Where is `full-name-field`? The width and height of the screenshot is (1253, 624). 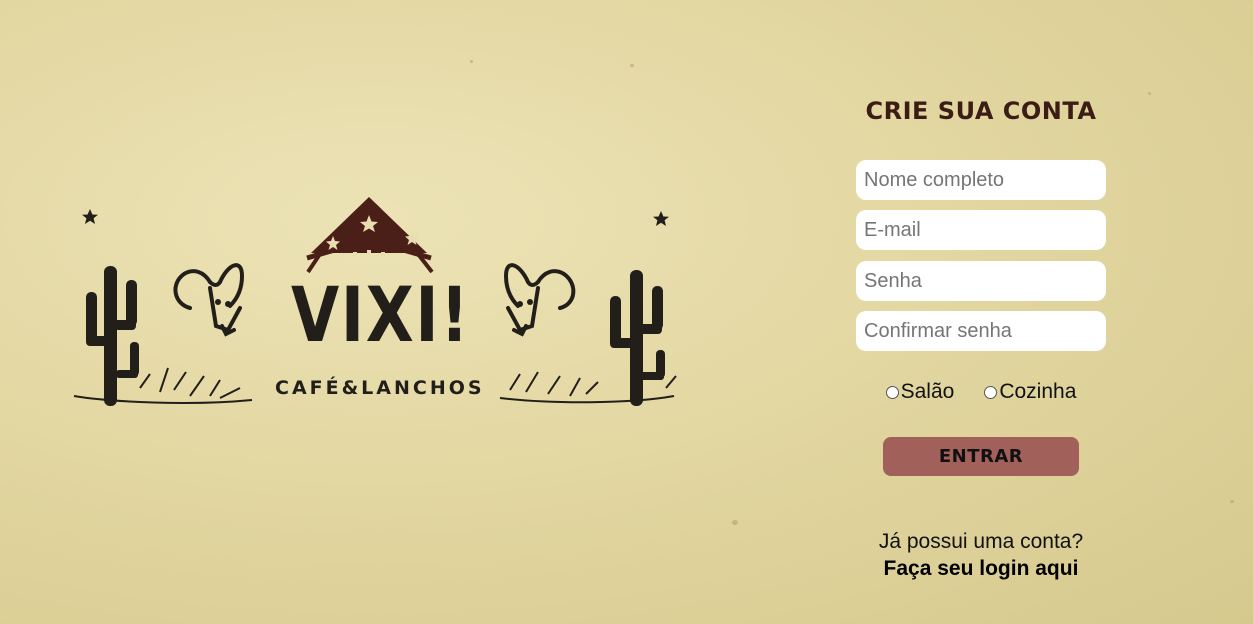
full-name-field is located at coordinates (981, 180).